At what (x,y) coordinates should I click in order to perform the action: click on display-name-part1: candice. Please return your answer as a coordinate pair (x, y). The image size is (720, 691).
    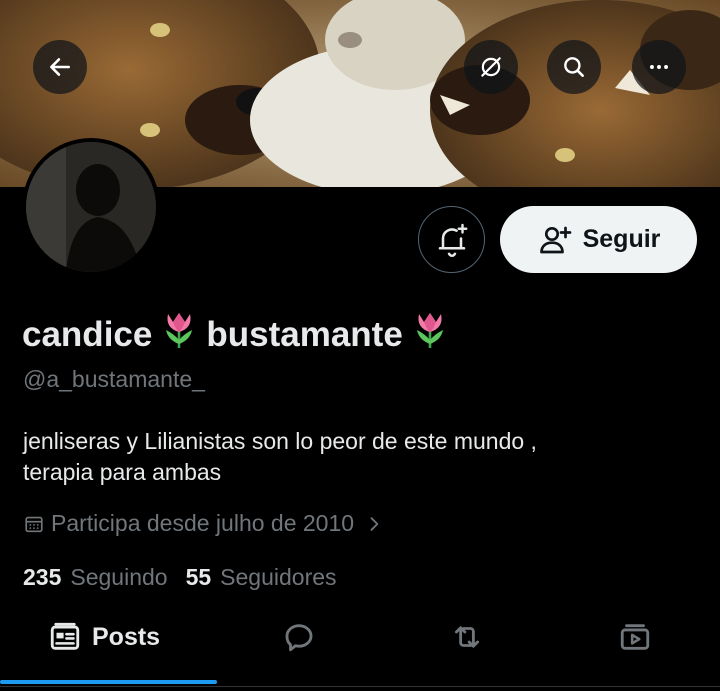
    Looking at the image, I should click on (87, 334).